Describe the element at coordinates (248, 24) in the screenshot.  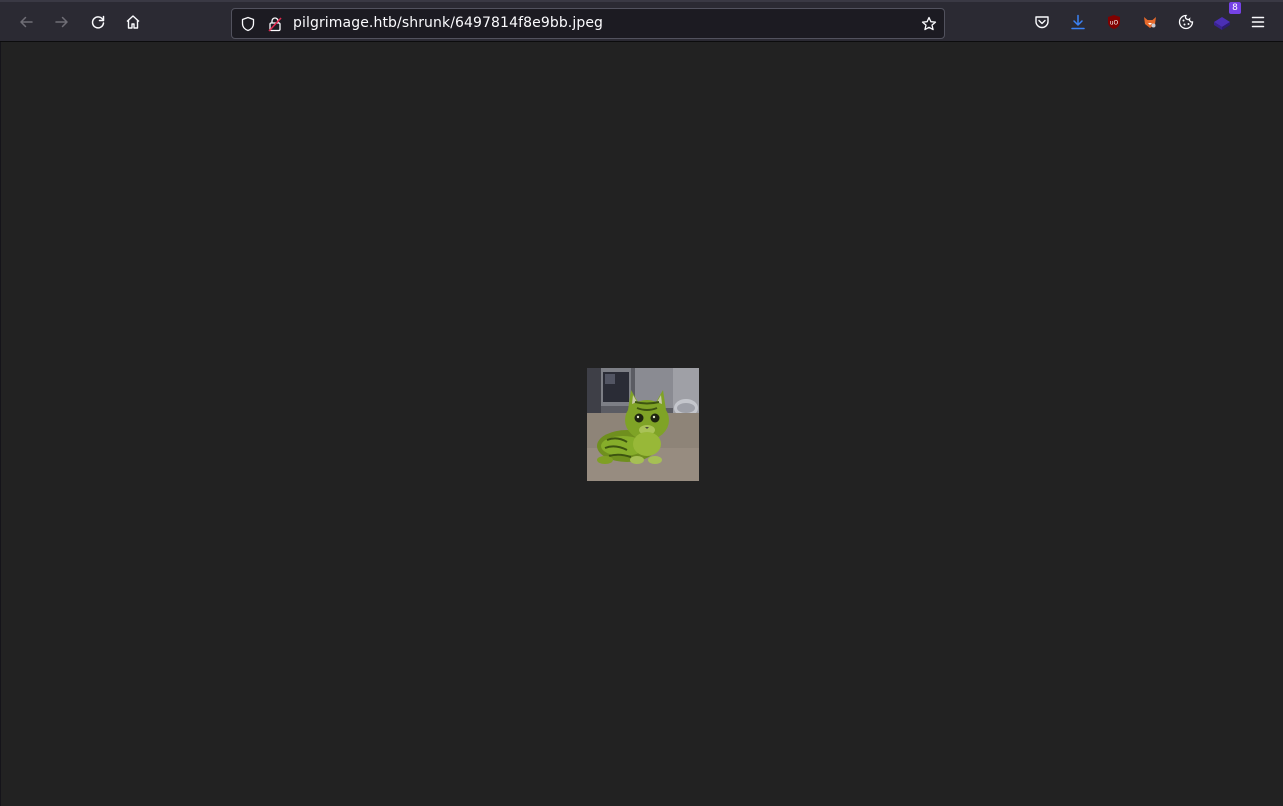
I see `shield-icon` at that location.